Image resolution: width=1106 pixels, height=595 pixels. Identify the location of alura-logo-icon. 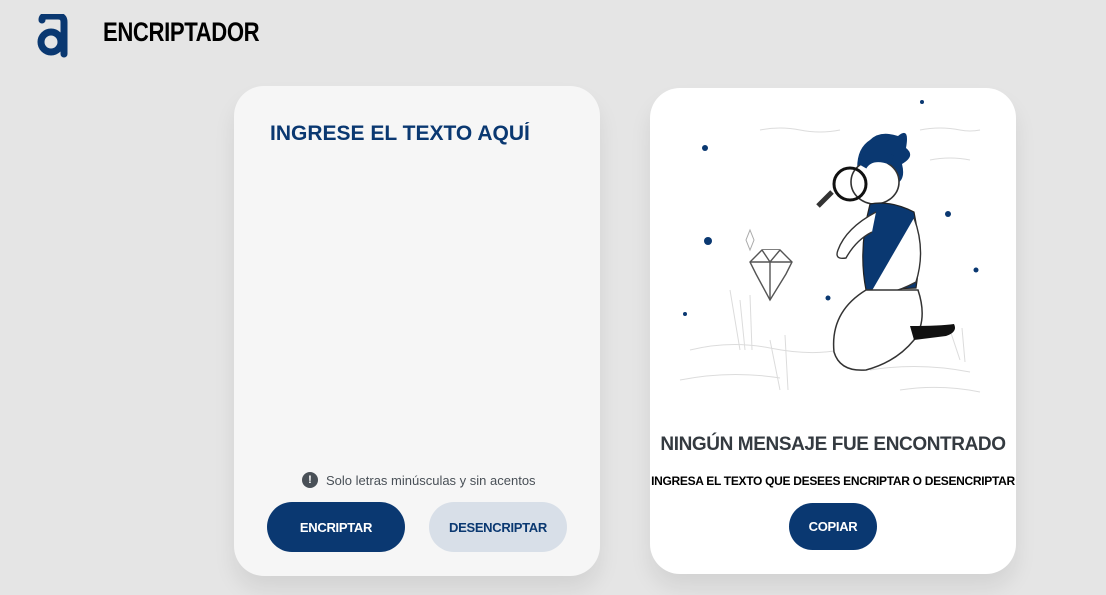
(53, 35).